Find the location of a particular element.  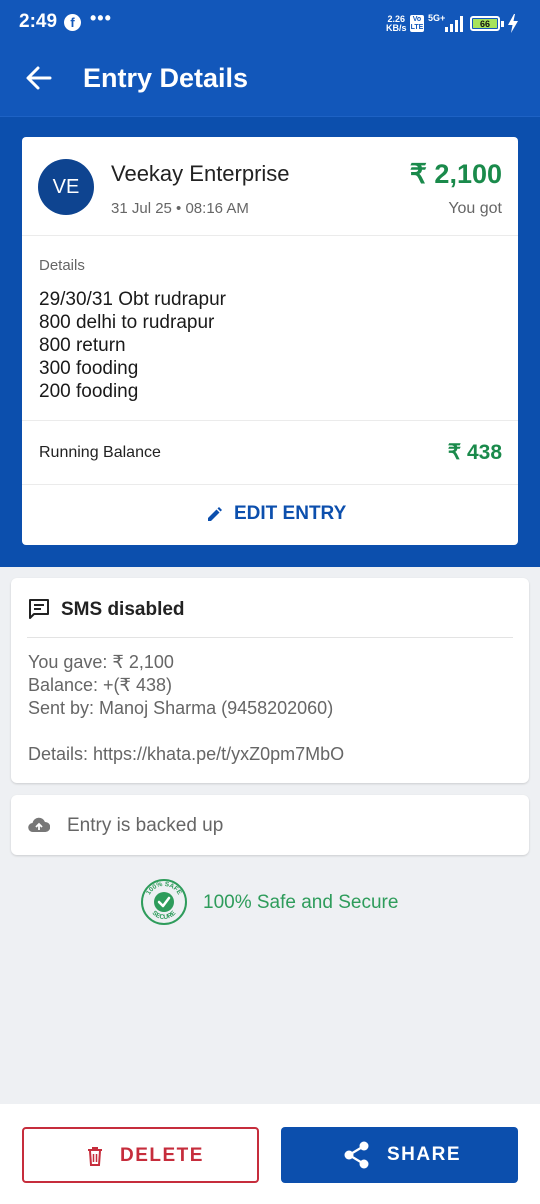

edit-entry-button: EDIT ENTRY is located at coordinates (270, 515).